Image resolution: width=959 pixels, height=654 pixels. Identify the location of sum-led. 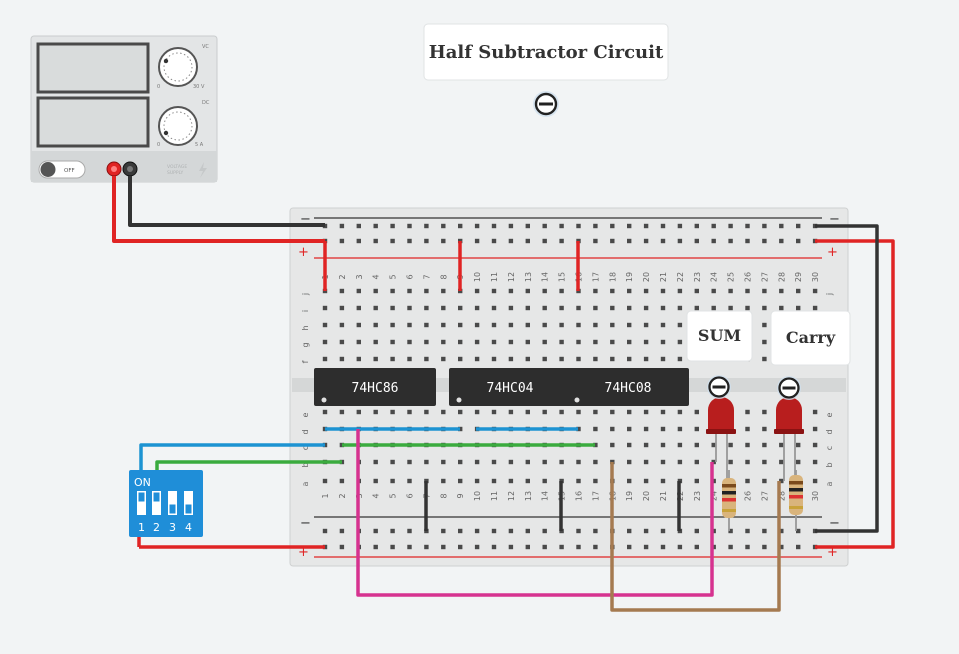
(721, 414).